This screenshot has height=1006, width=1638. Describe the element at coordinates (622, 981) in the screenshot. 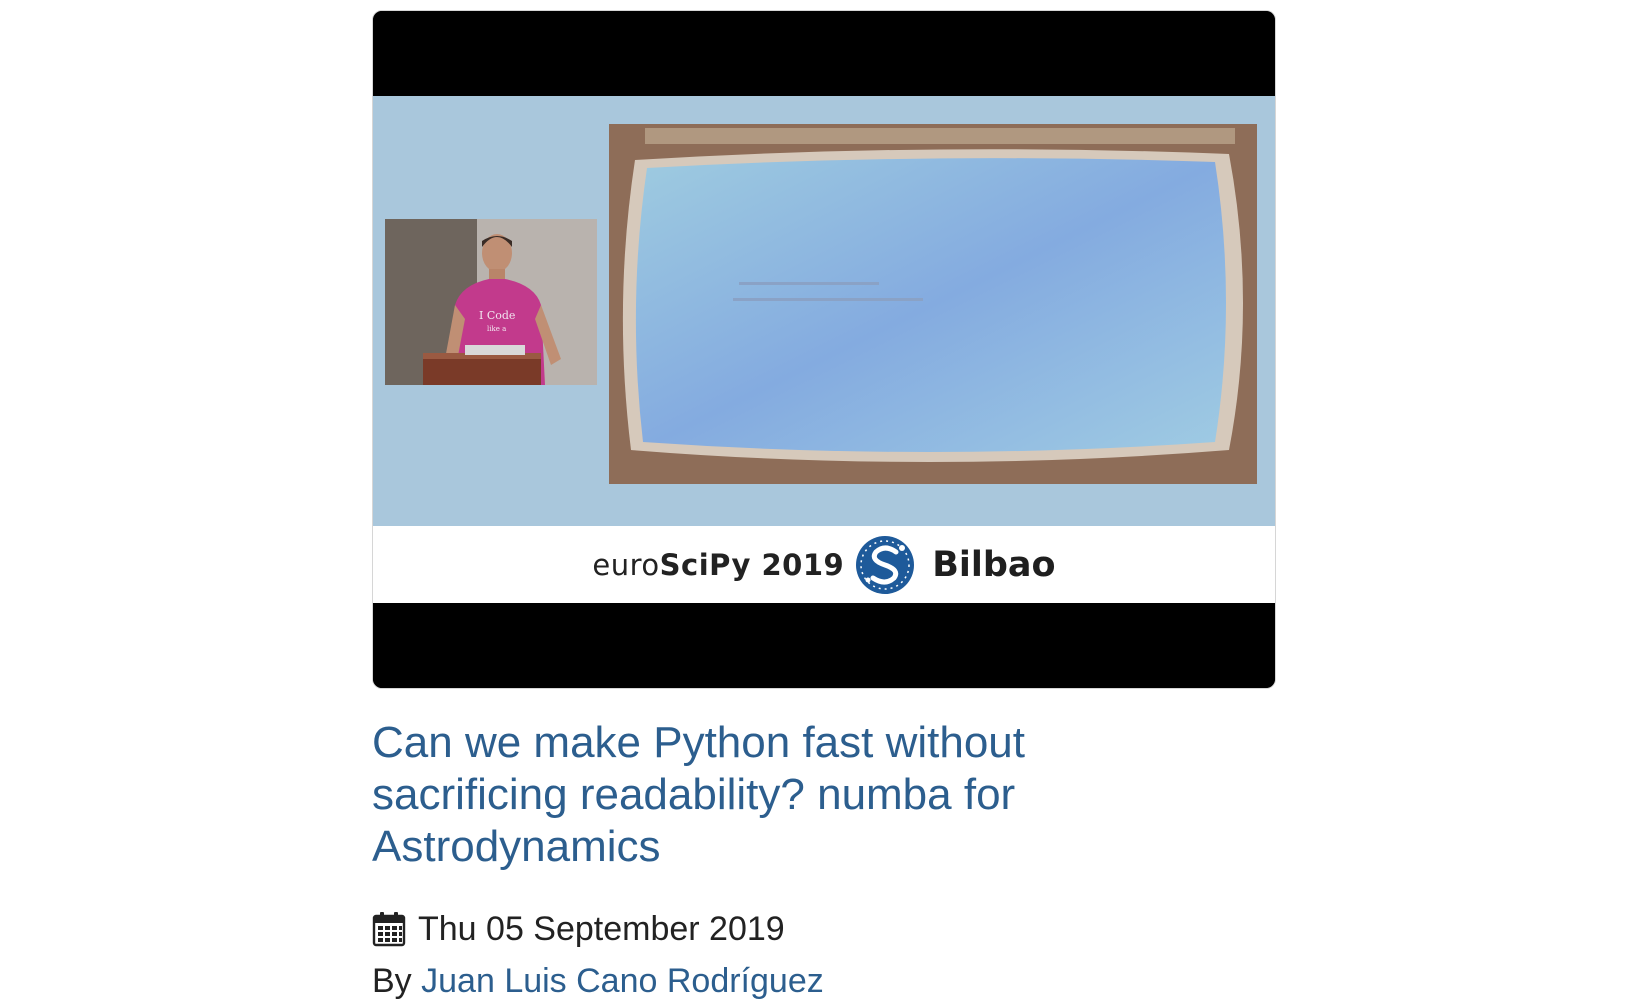

I see `author-link: Juan Luis Cano Rodríguez` at that location.